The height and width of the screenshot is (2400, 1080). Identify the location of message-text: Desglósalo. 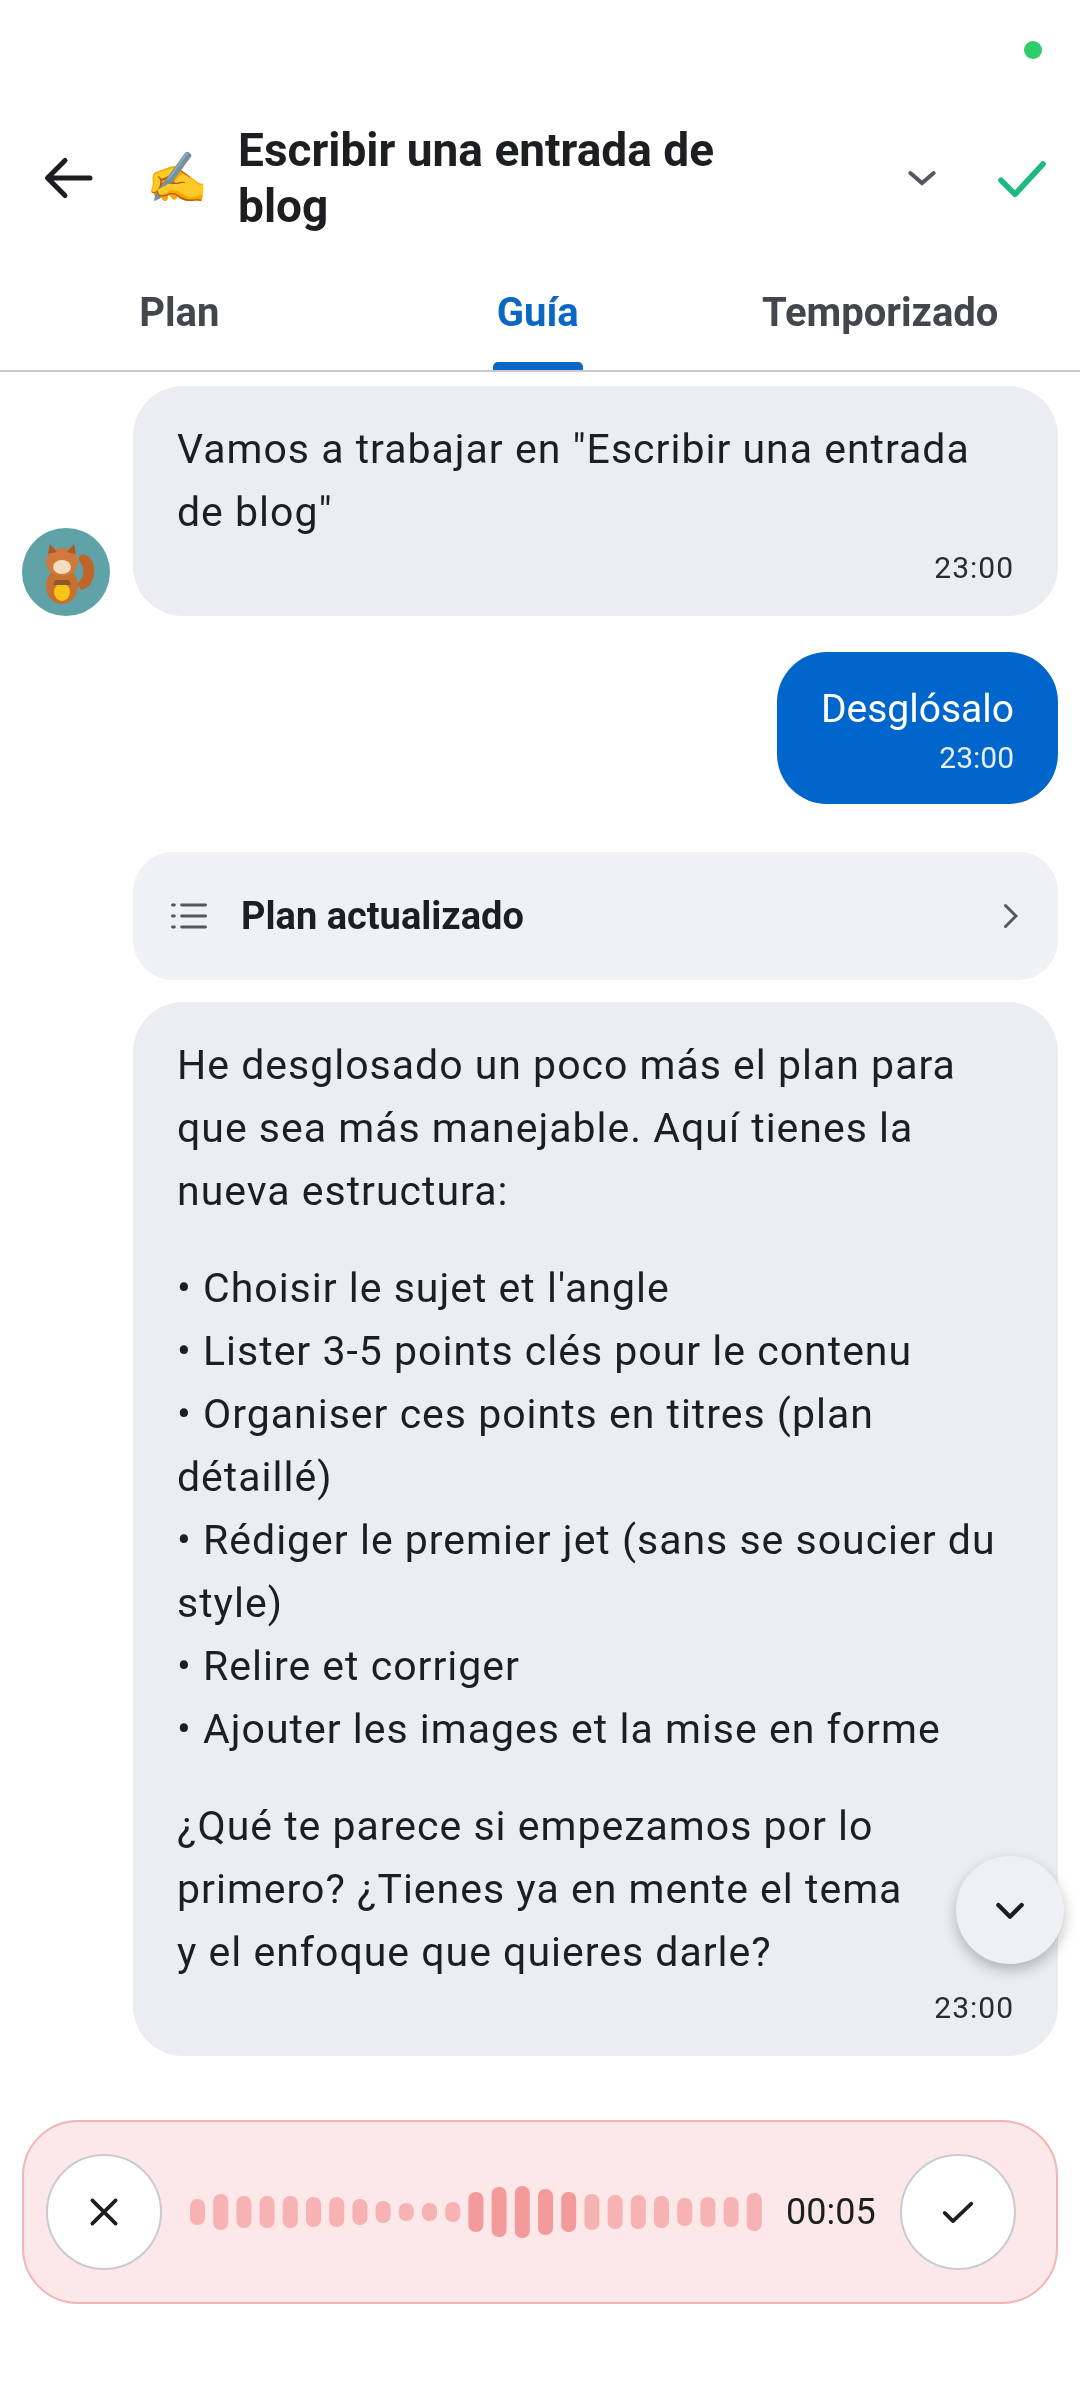
(917, 709).